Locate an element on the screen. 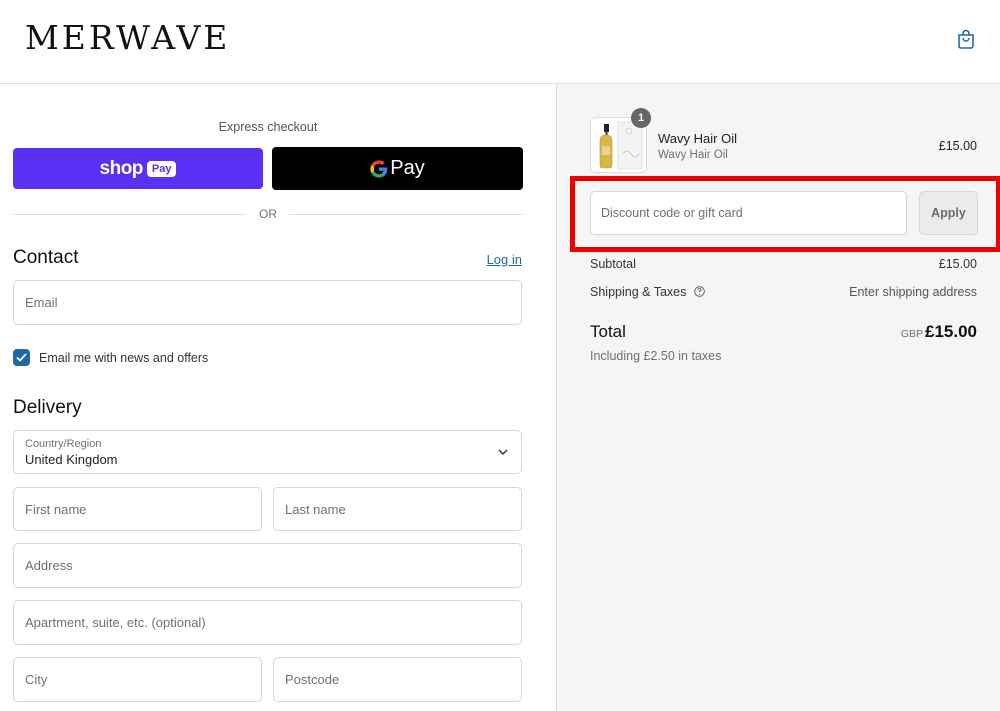 This screenshot has width=1000, height=711. help-icon is located at coordinates (699, 291).